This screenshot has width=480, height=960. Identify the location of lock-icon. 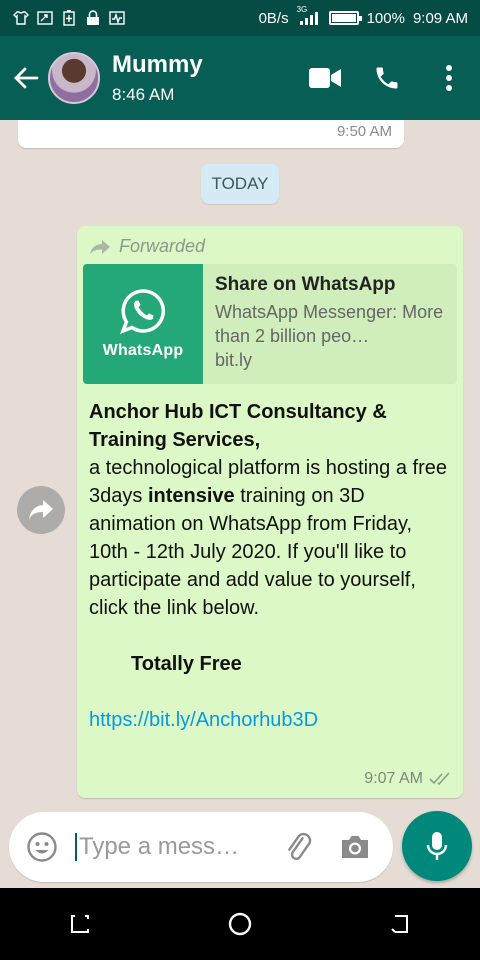
(93, 18).